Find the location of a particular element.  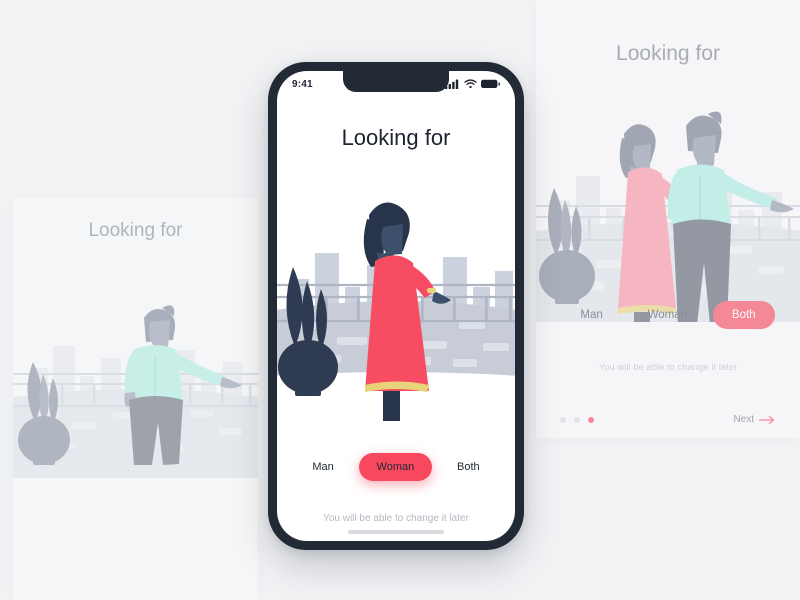

next-button: Next is located at coordinates (754, 419).